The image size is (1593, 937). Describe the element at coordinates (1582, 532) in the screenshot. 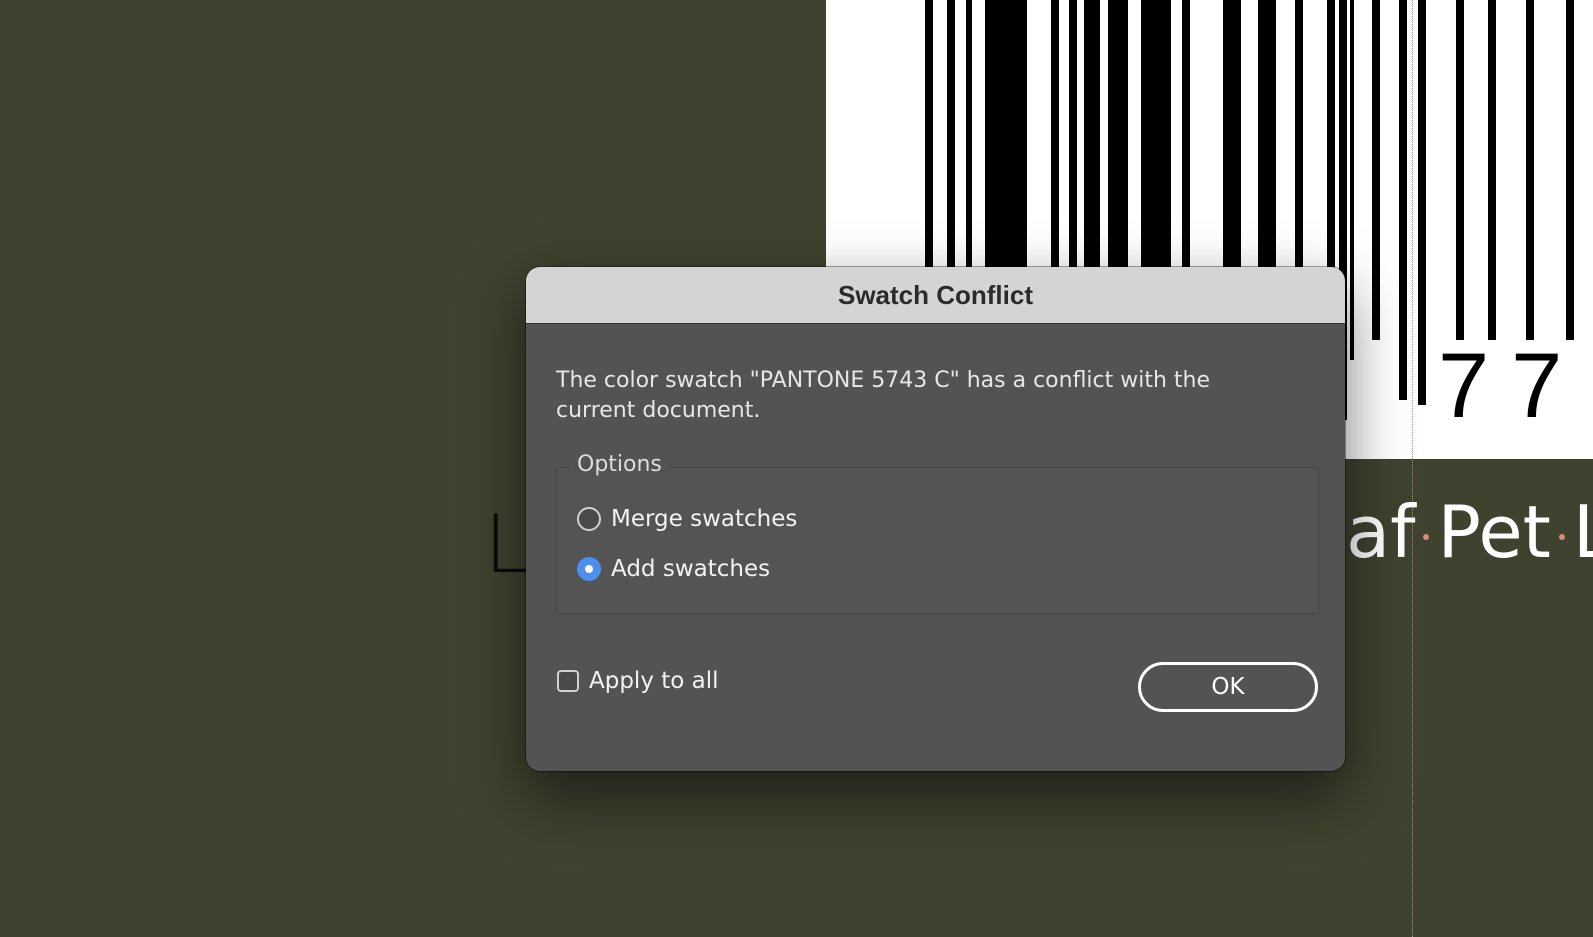

I see `background-text-part: L` at that location.